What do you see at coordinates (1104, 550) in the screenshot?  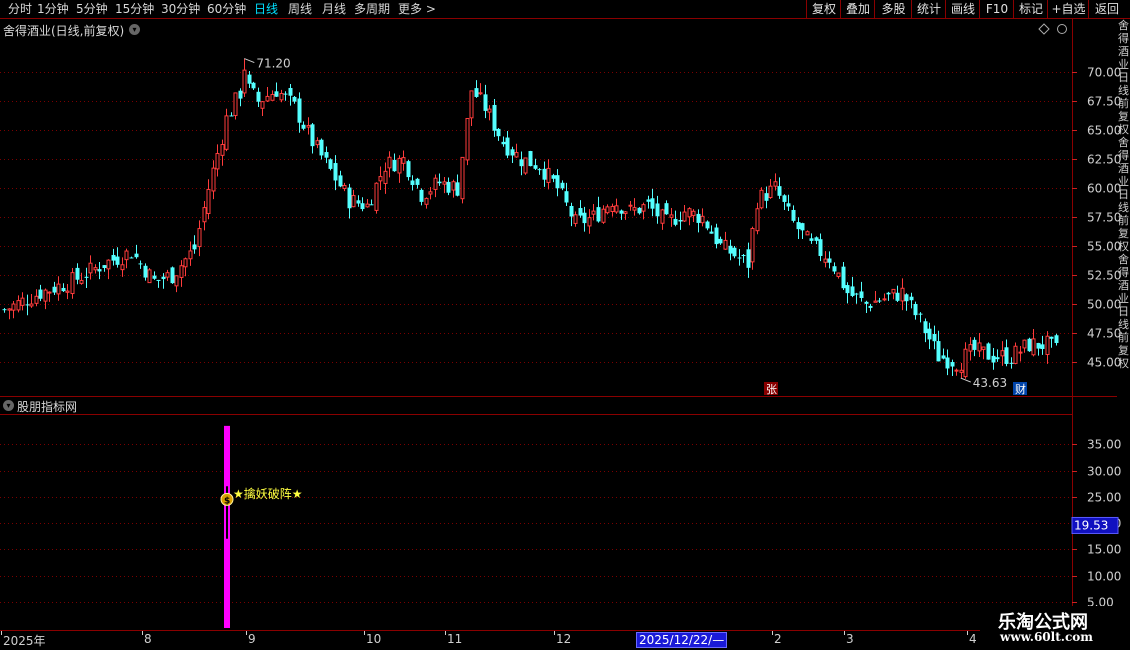 I see `ind-tick-label: 15.00` at bounding box center [1104, 550].